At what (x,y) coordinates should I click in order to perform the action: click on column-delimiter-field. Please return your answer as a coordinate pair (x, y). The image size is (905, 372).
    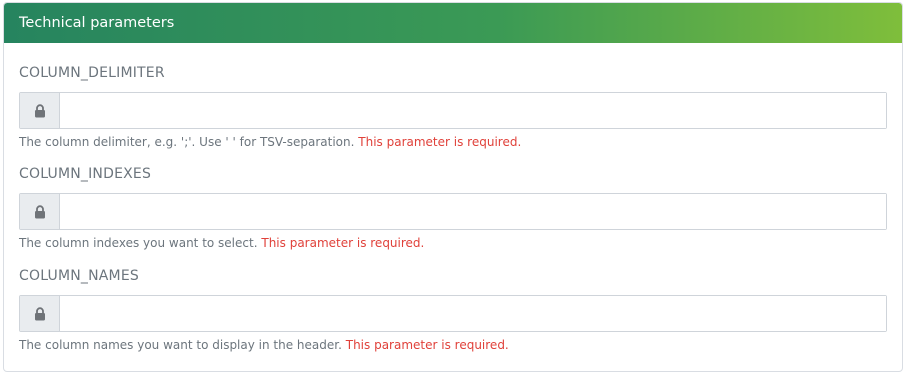
    Looking at the image, I should click on (473, 110).